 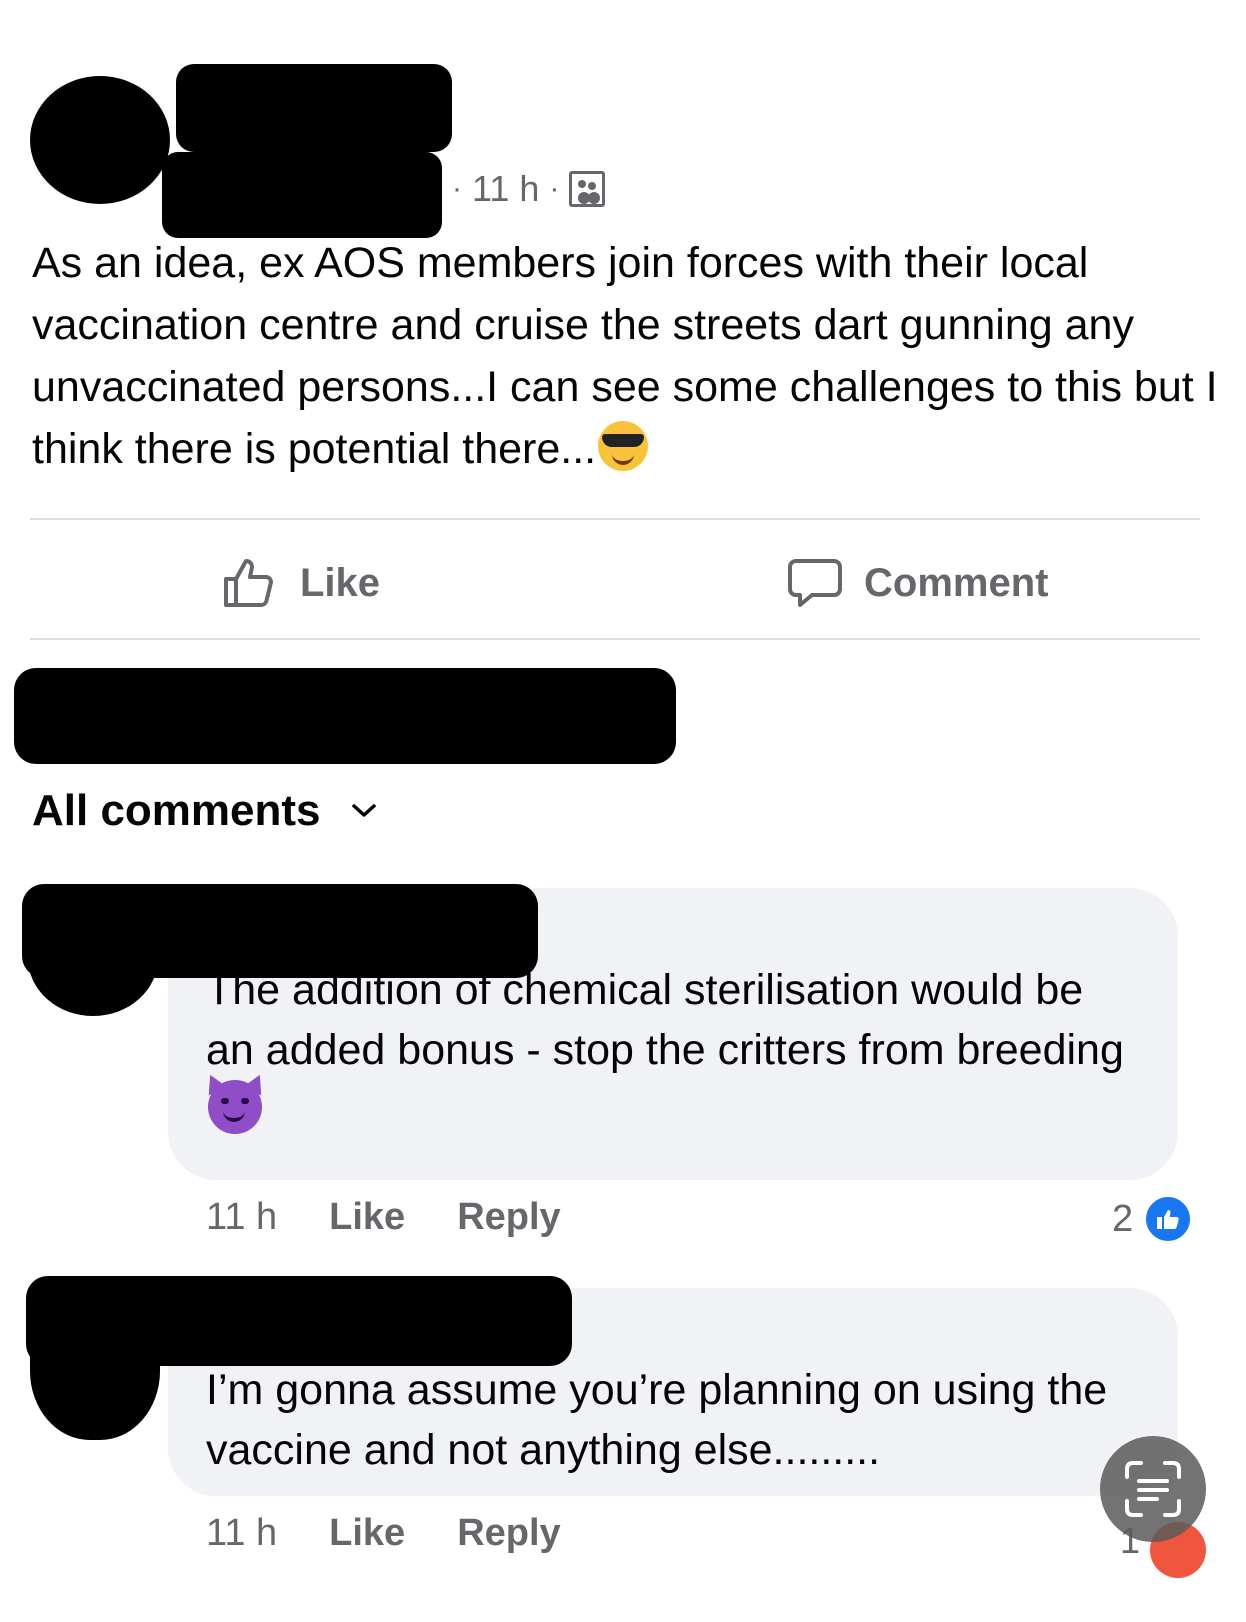 I want to click on all-comments-label: All comments, so click(x=176, y=810).